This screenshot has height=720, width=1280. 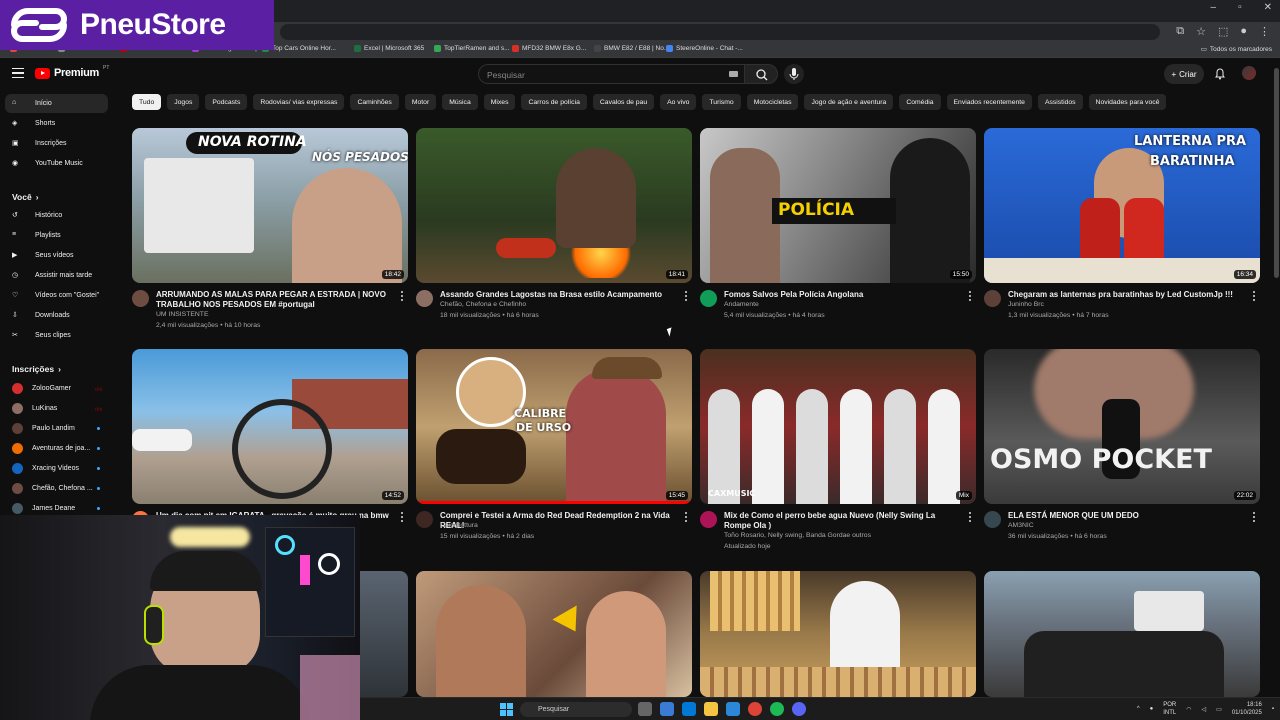 I want to click on account-avatar, so click(x=1249, y=73).